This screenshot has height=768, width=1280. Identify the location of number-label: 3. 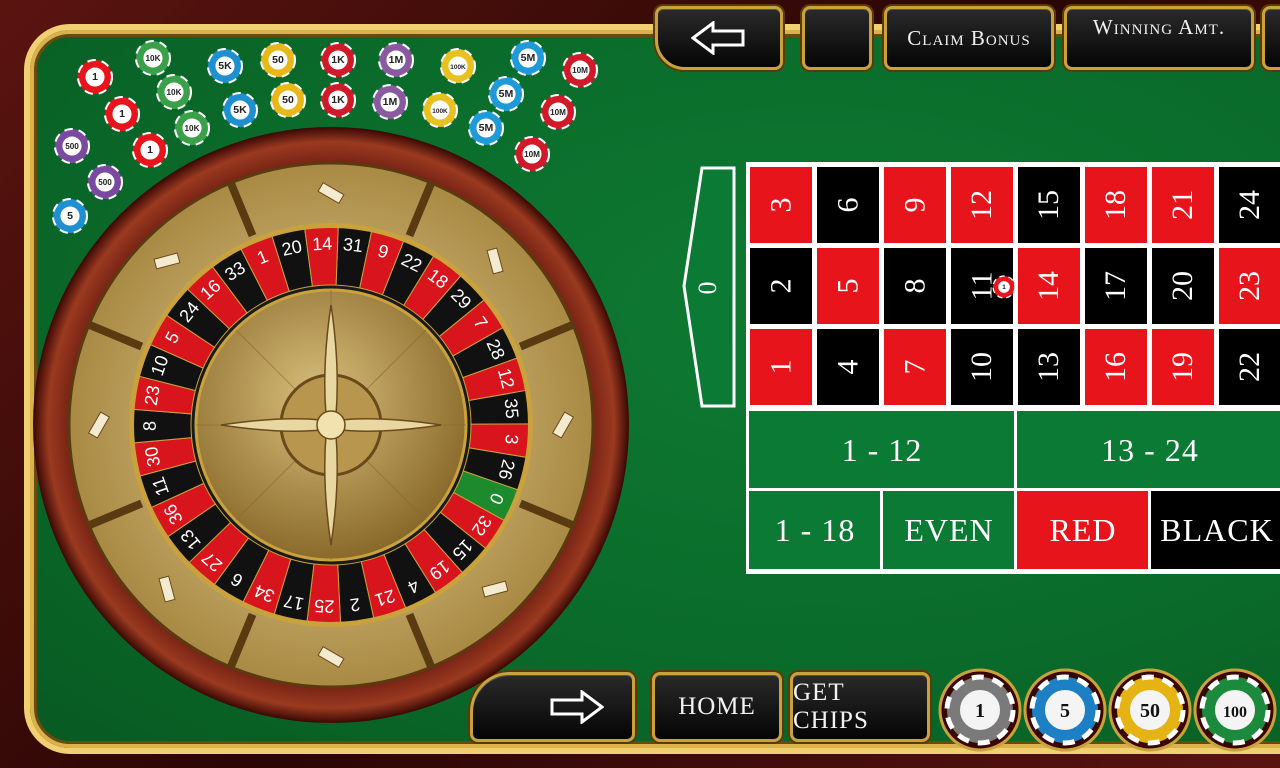
(780, 205).